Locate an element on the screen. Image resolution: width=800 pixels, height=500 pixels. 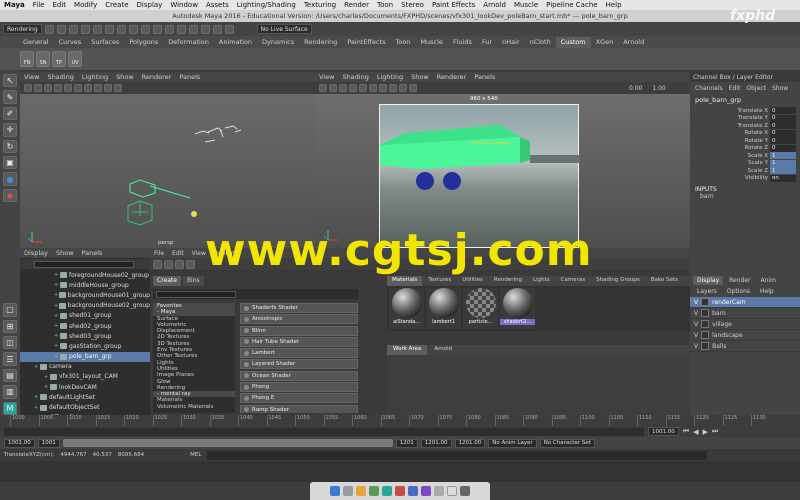
viewport-menu-view: View is located at coordinates (326, 77).